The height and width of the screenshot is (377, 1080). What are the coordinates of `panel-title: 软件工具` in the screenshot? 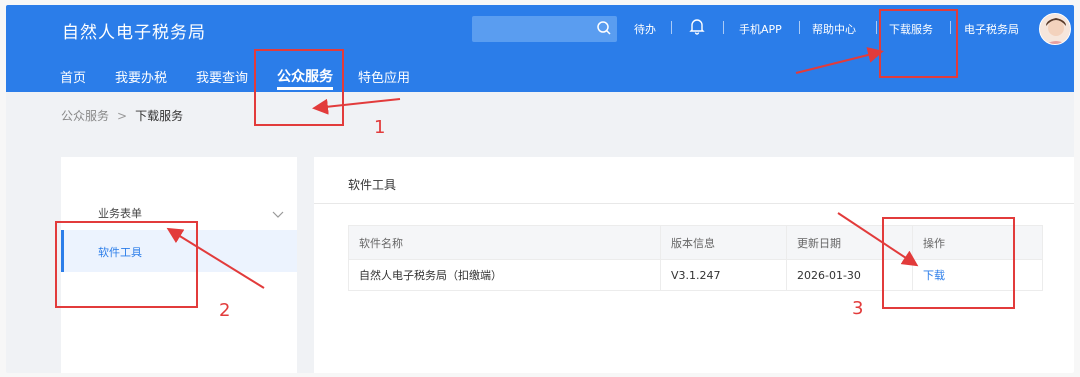 It's located at (372, 185).